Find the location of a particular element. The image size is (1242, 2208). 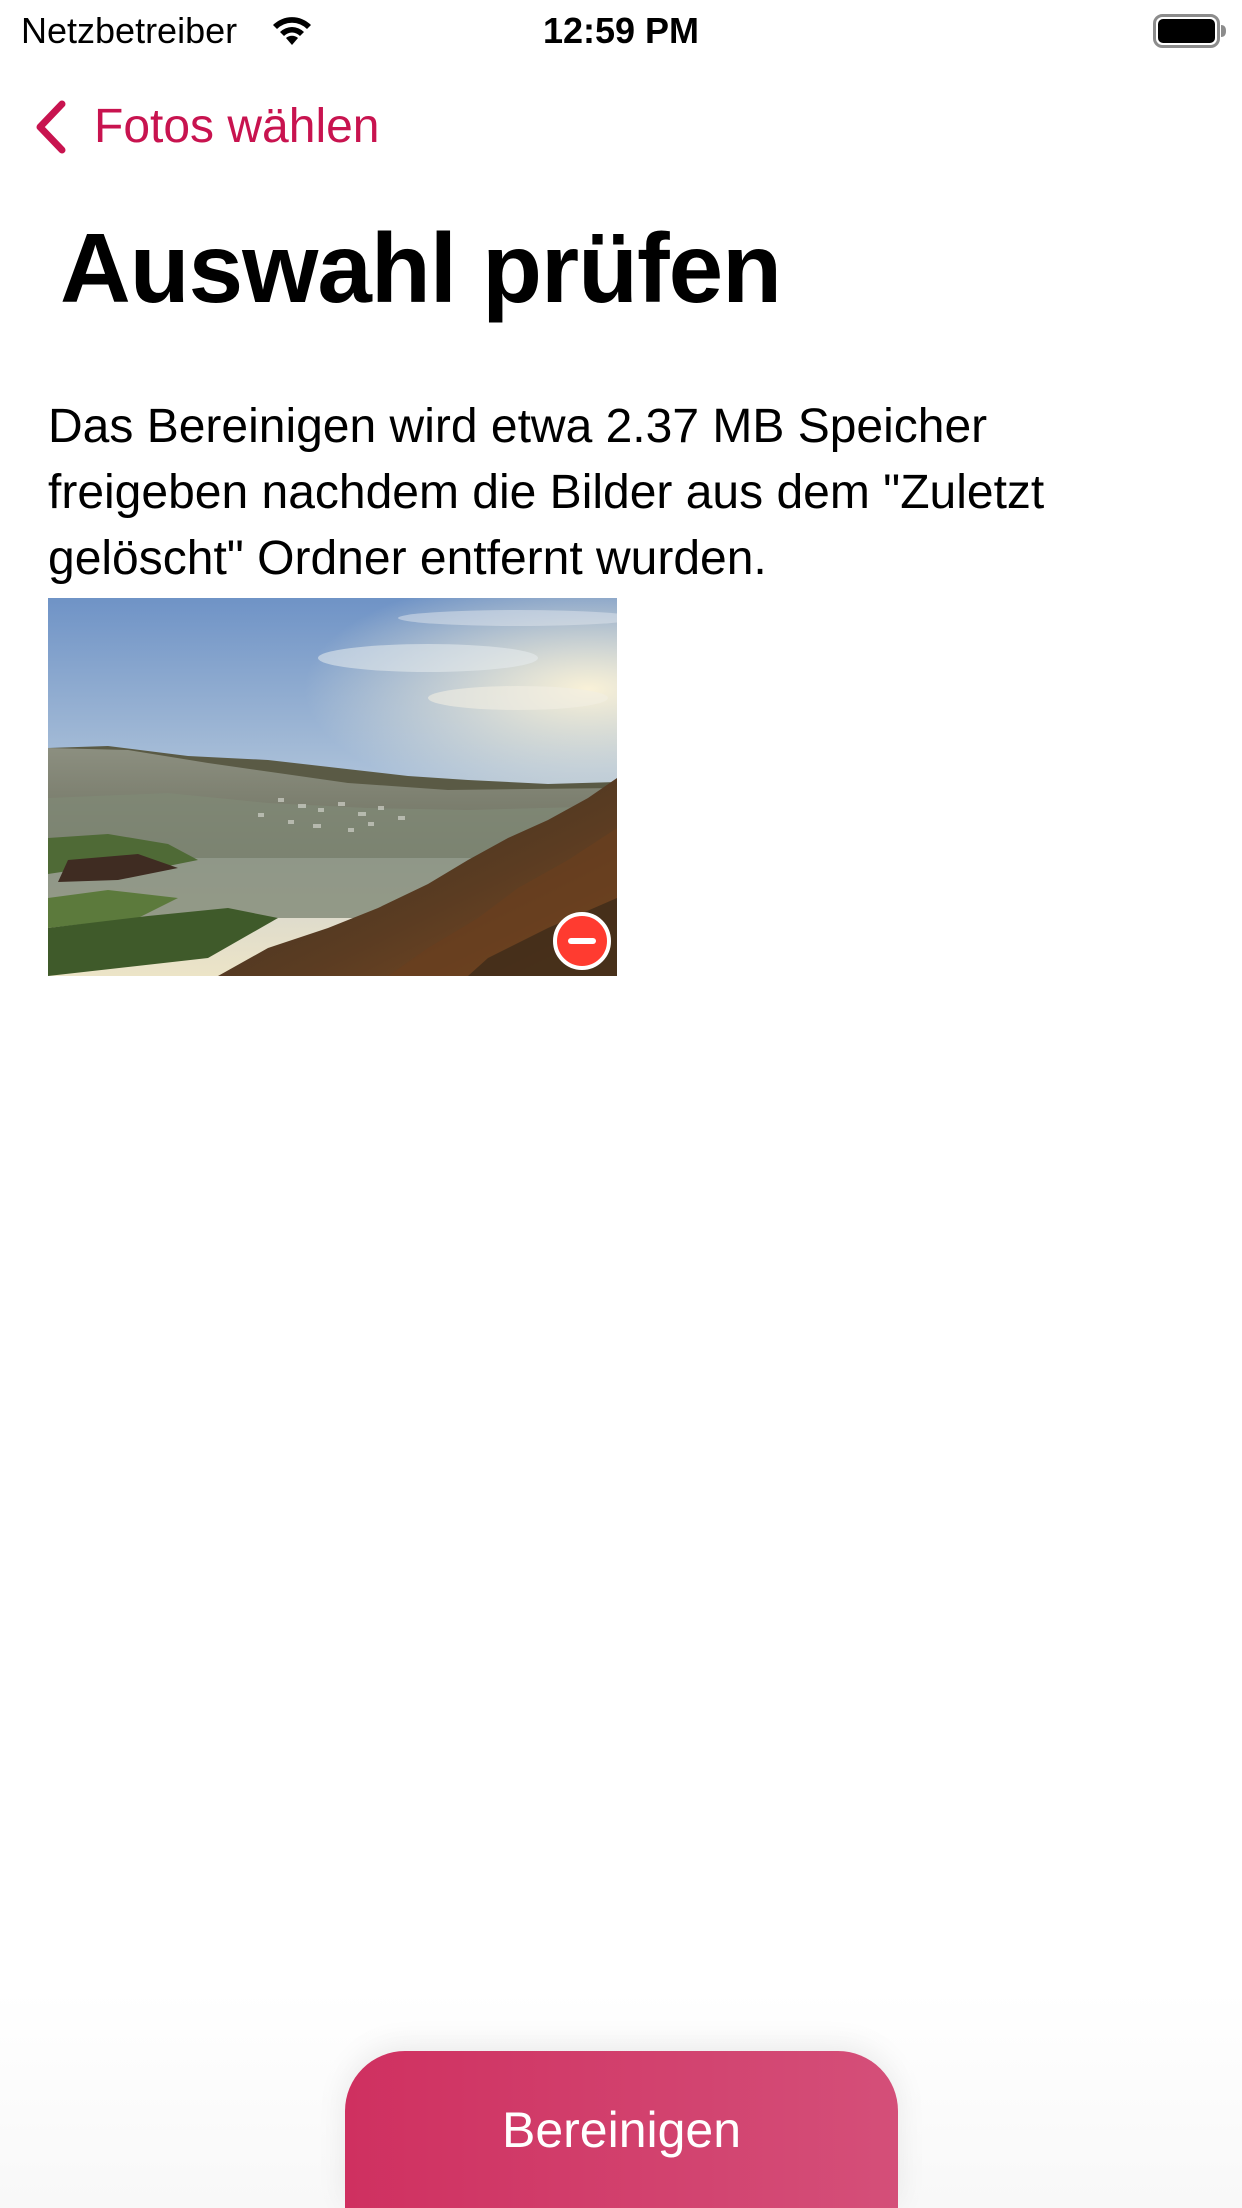

status-bar: Netzbetreiber 12:59 PM is located at coordinates (621, 31).